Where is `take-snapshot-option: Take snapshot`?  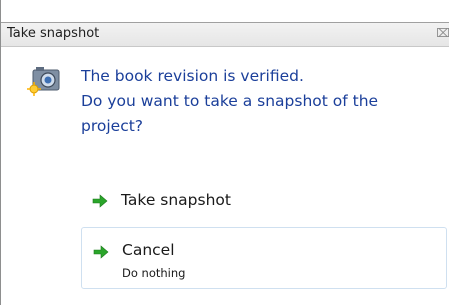 take-snapshot-option: Take snapshot is located at coordinates (264, 202).